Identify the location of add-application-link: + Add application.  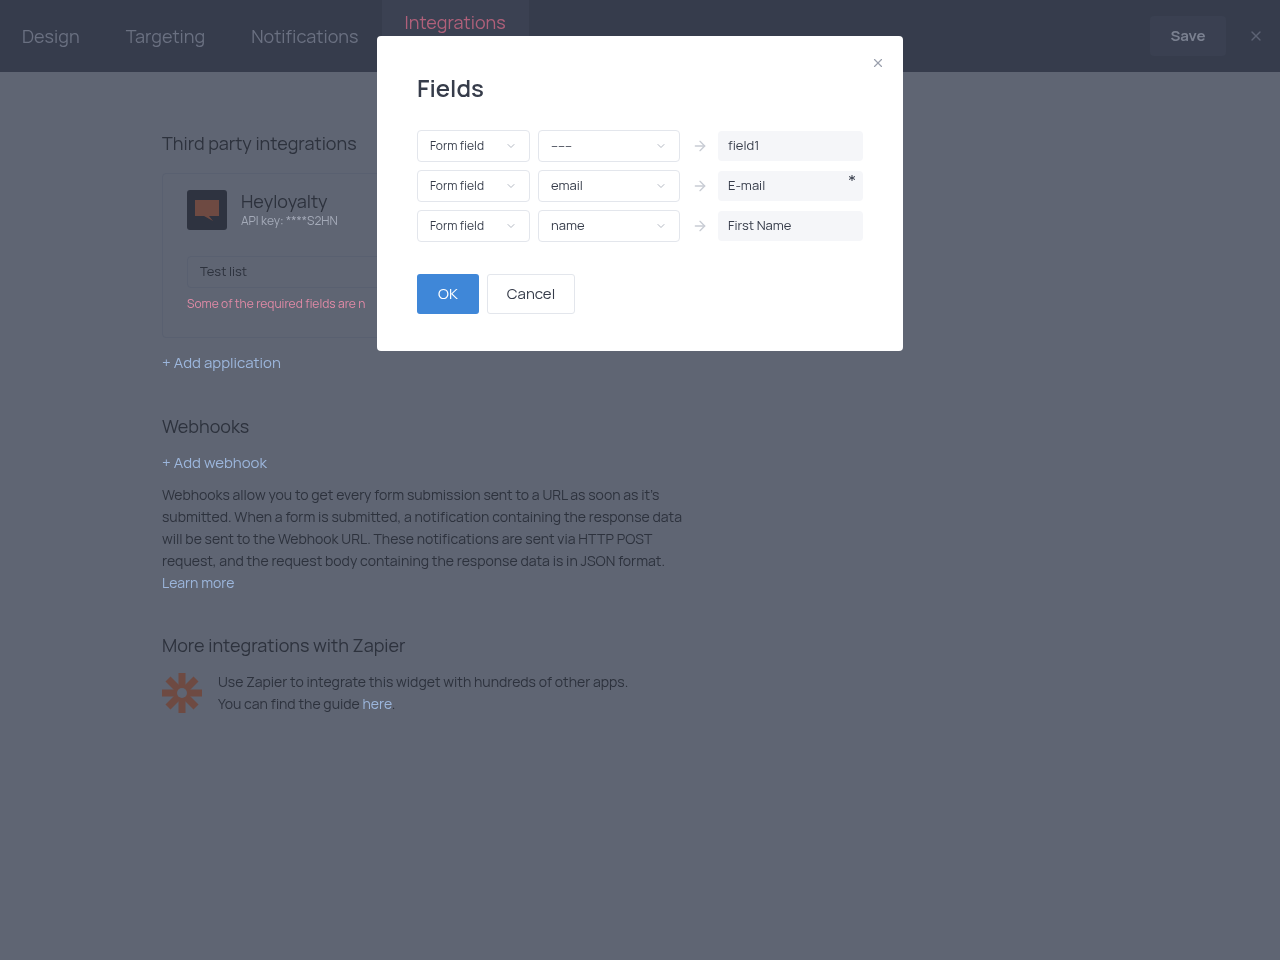
(221, 363).